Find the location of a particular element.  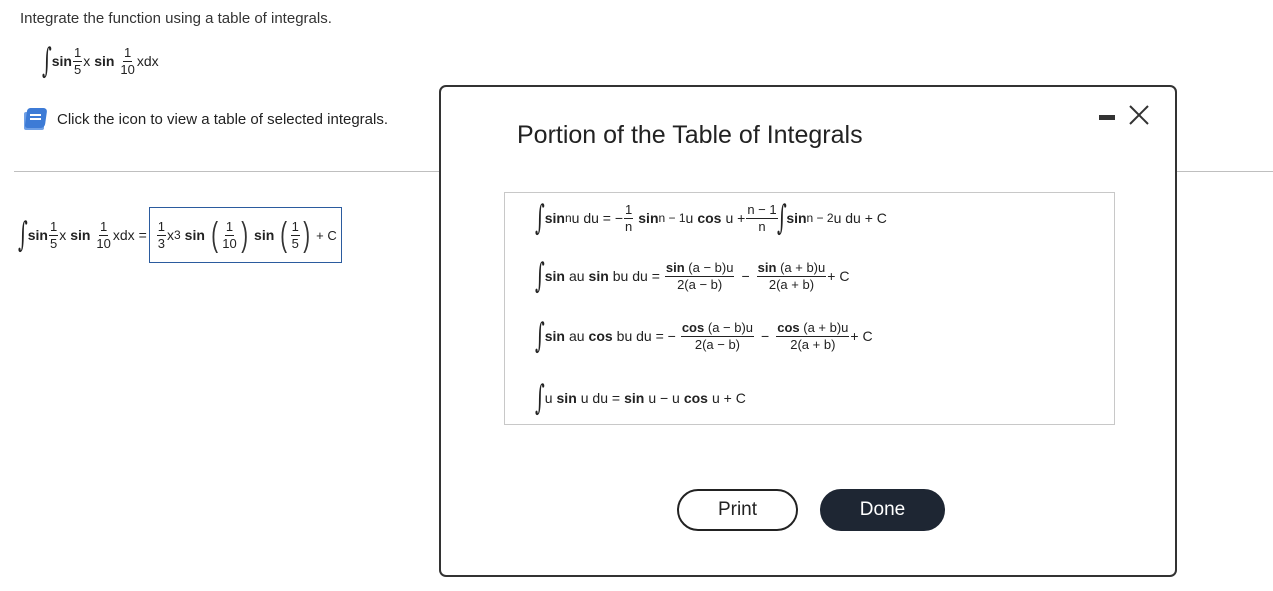

close-icon is located at coordinates (1139, 115).